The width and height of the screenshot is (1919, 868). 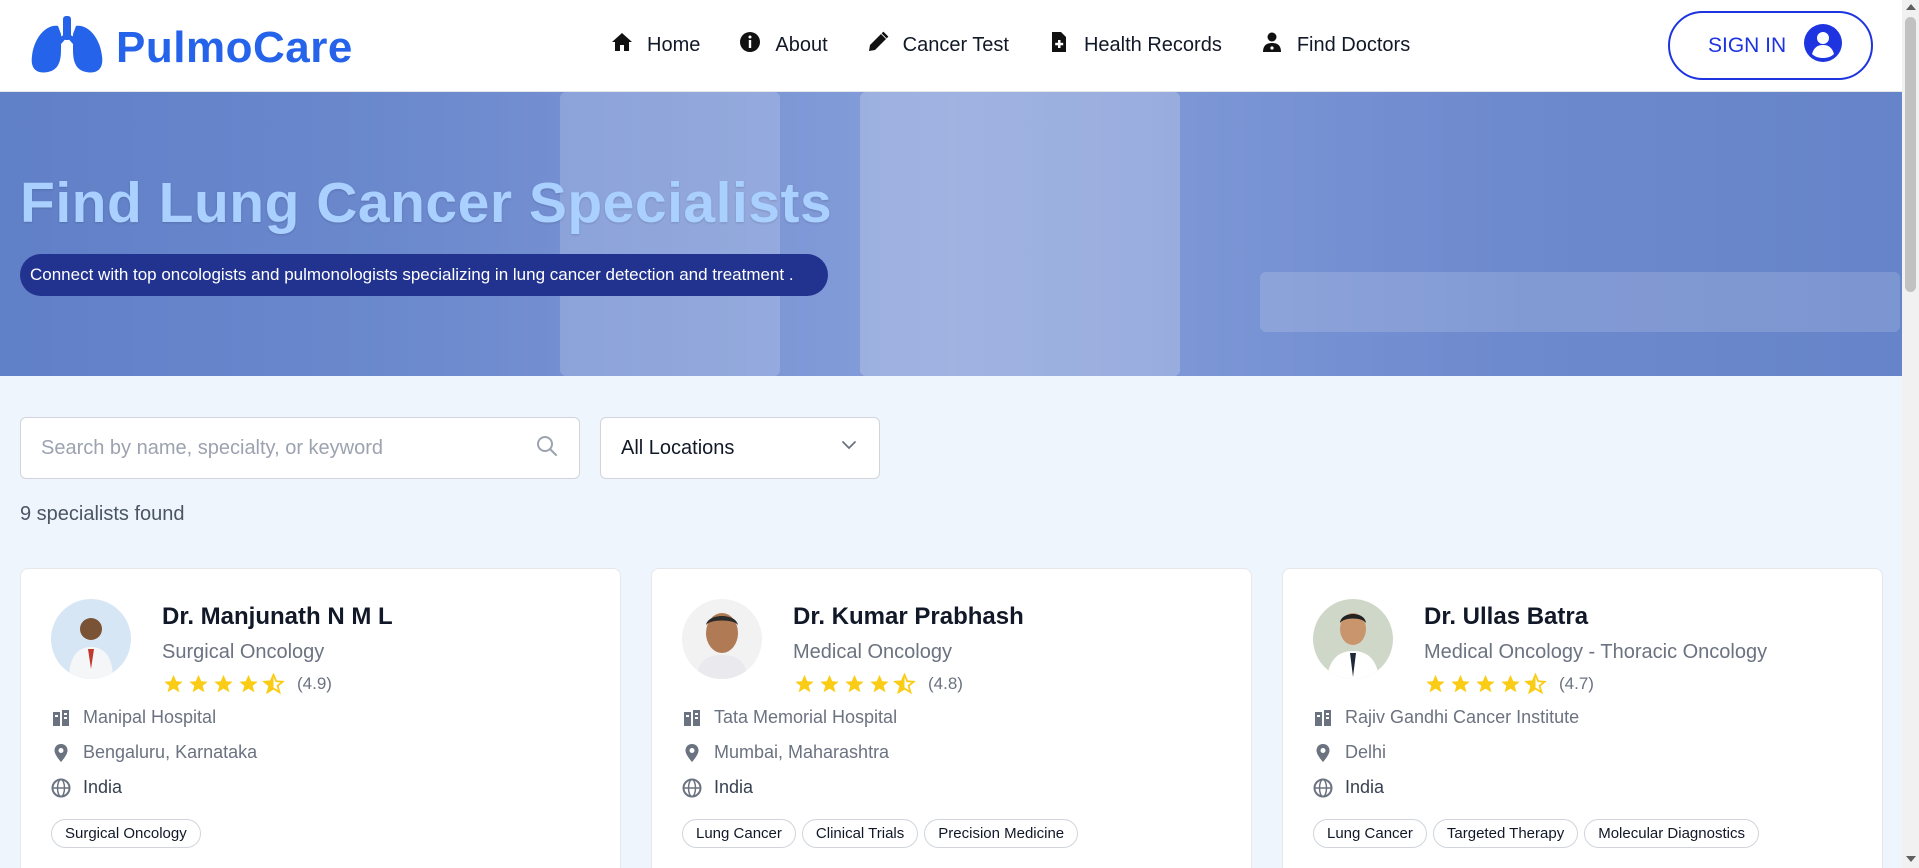 I want to click on nav-health-records-label: Health Records, so click(x=1152, y=44).